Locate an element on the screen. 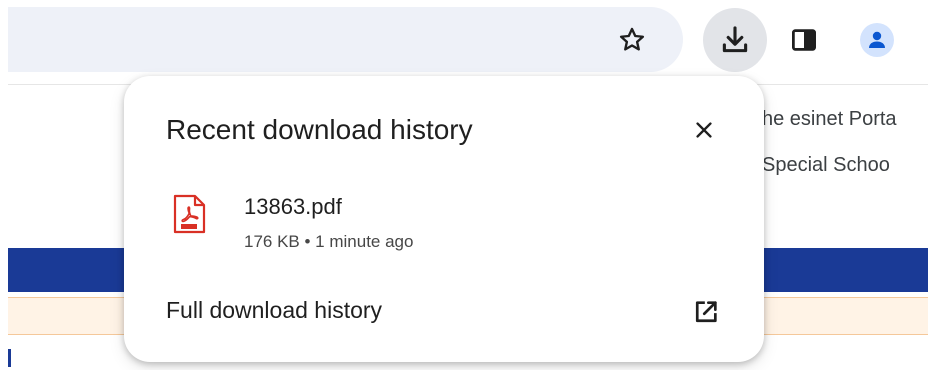 Image resolution: width=928 pixels, height=370 pixels. side-panel-button is located at coordinates (804, 40).